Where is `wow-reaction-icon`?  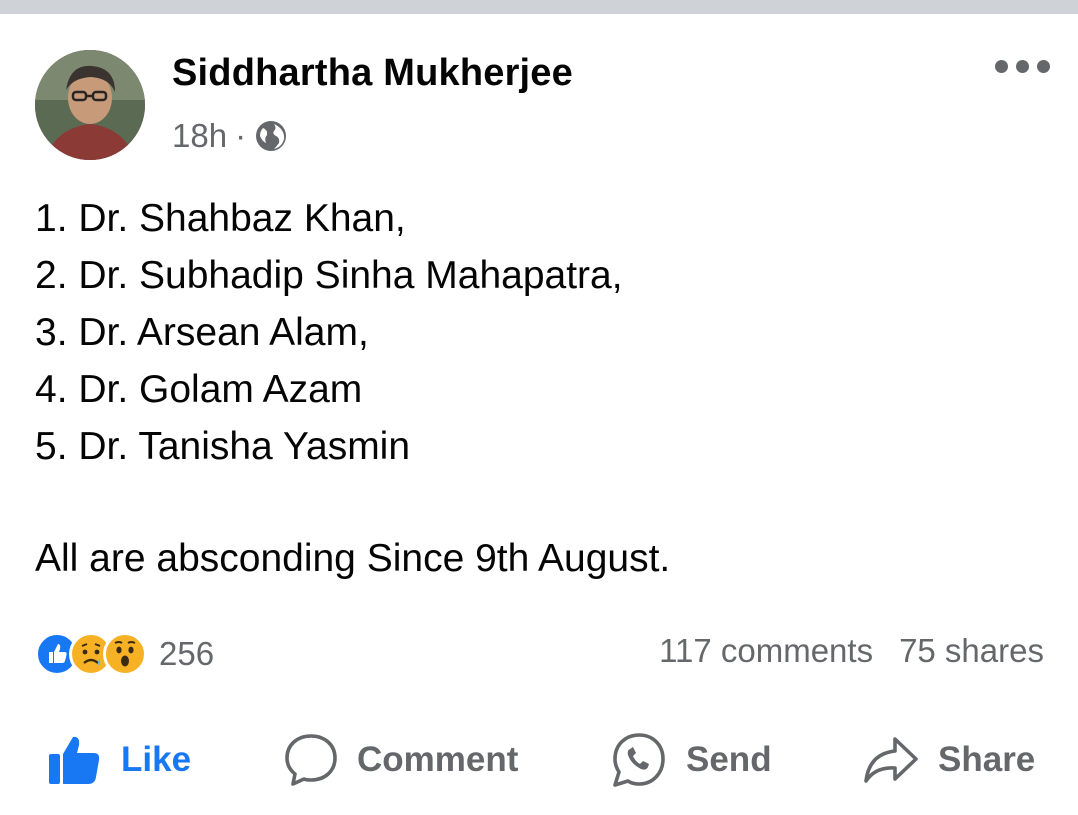 wow-reaction-icon is located at coordinates (125, 654).